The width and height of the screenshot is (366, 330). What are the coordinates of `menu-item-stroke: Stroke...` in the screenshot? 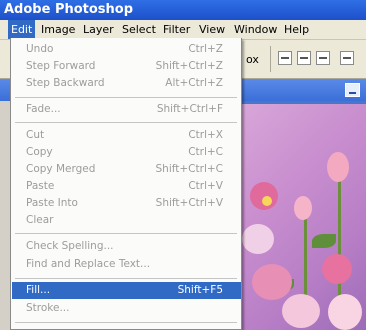 It's located at (126, 308).